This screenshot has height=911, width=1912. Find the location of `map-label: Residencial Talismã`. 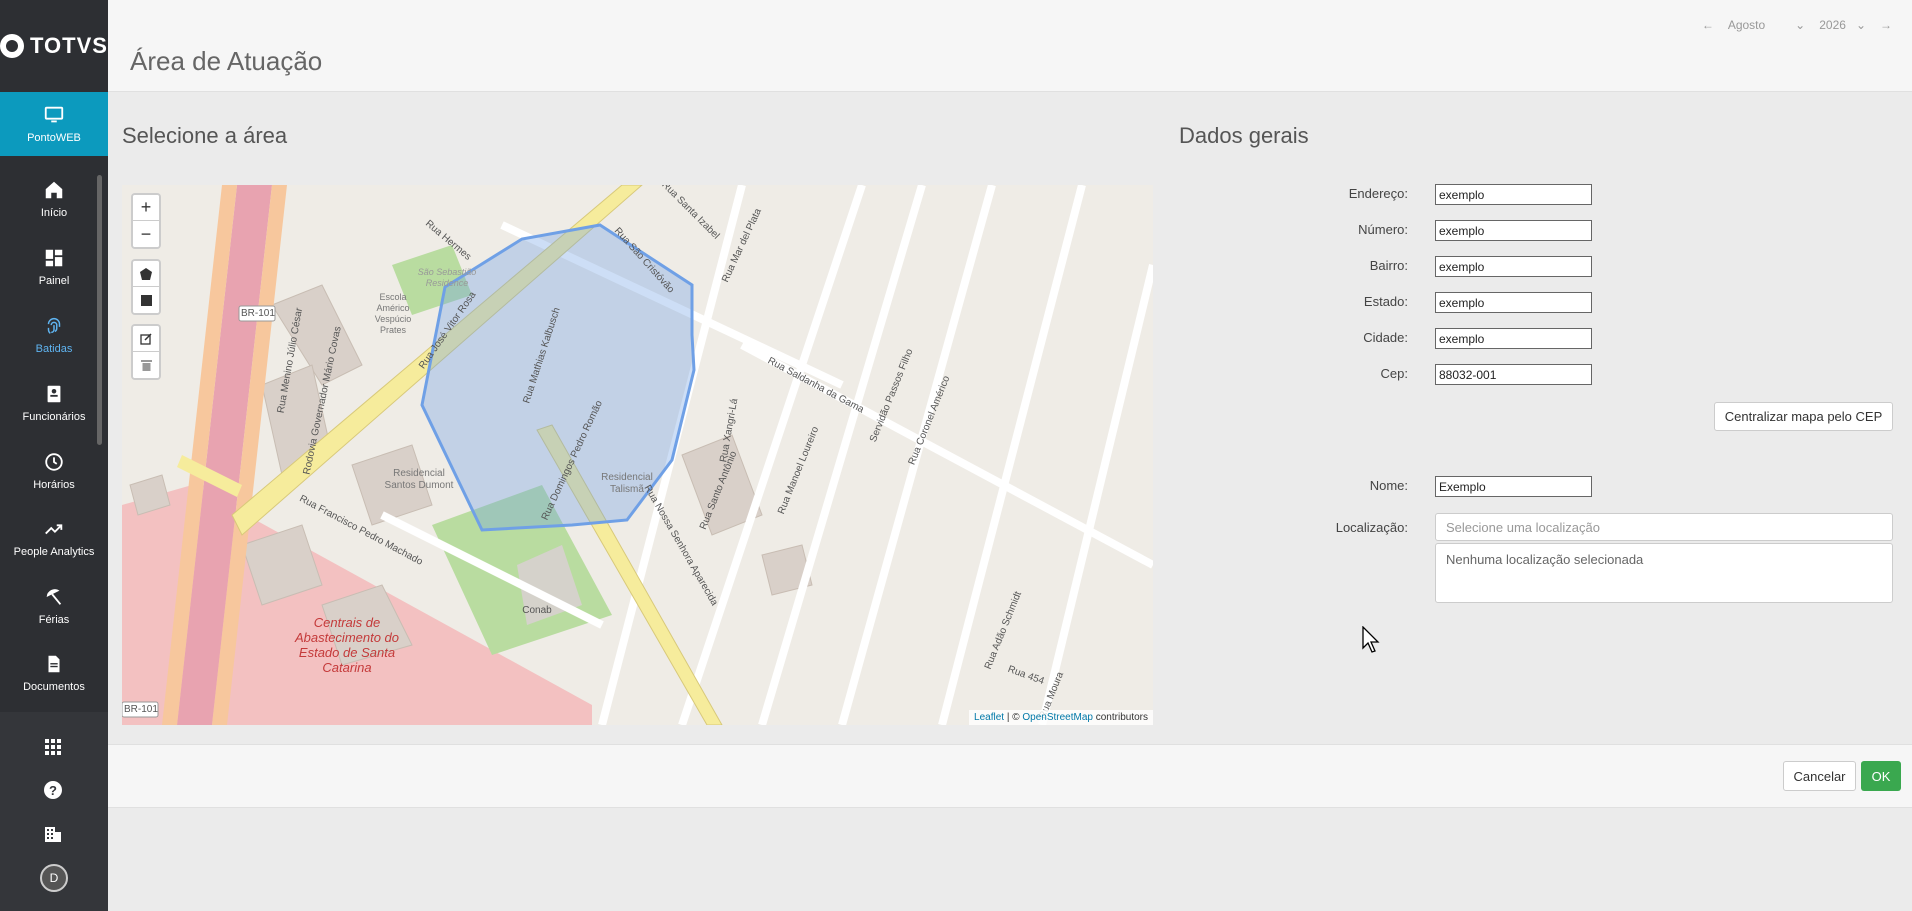

map-label: Residencial Talismã is located at coordinates (627, 483).